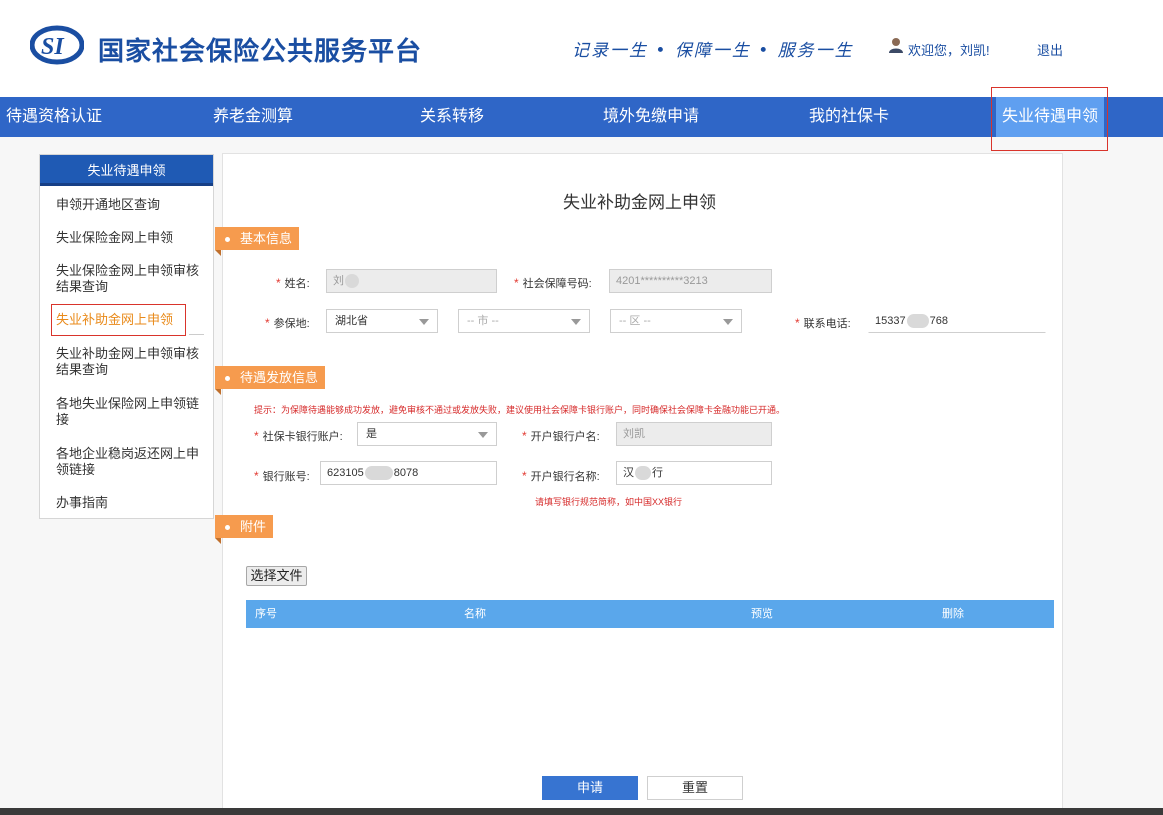  I want to click on card-account-label: * 社保卡银行账户:, so click(298, 436).